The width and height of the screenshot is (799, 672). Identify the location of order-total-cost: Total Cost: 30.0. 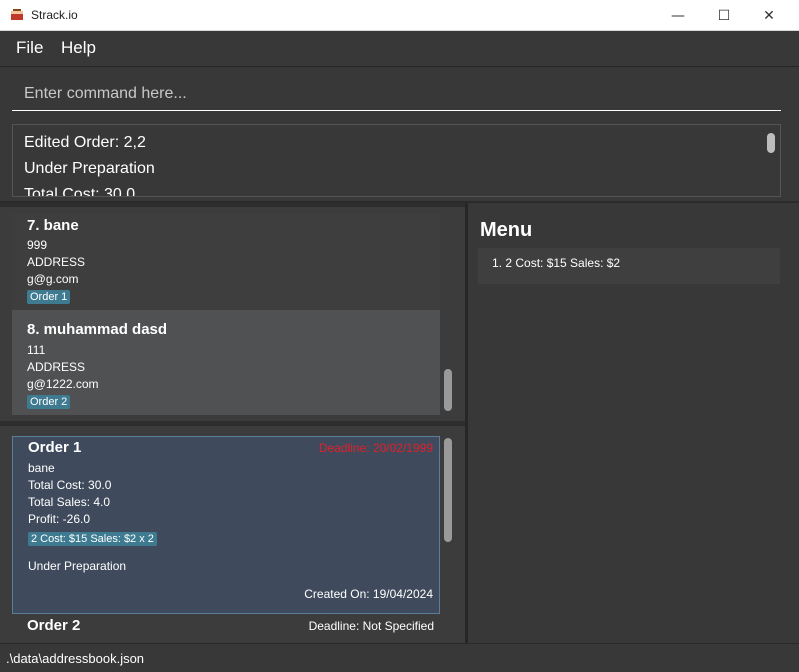
(70, 485).